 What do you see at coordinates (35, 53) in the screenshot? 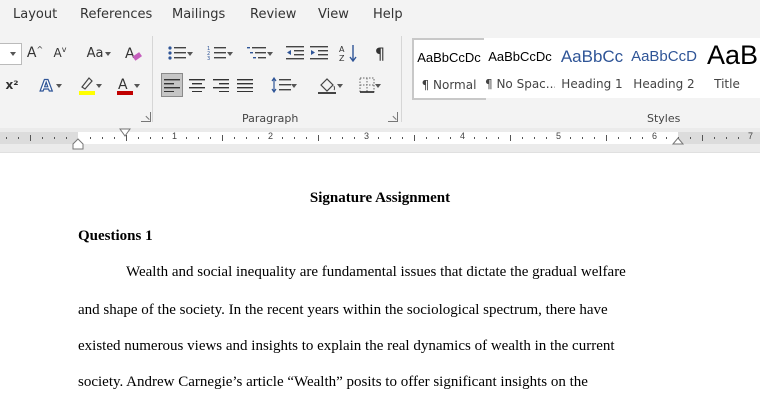
I see `grow-font-button: A ^` at bounding box center [35, 53].